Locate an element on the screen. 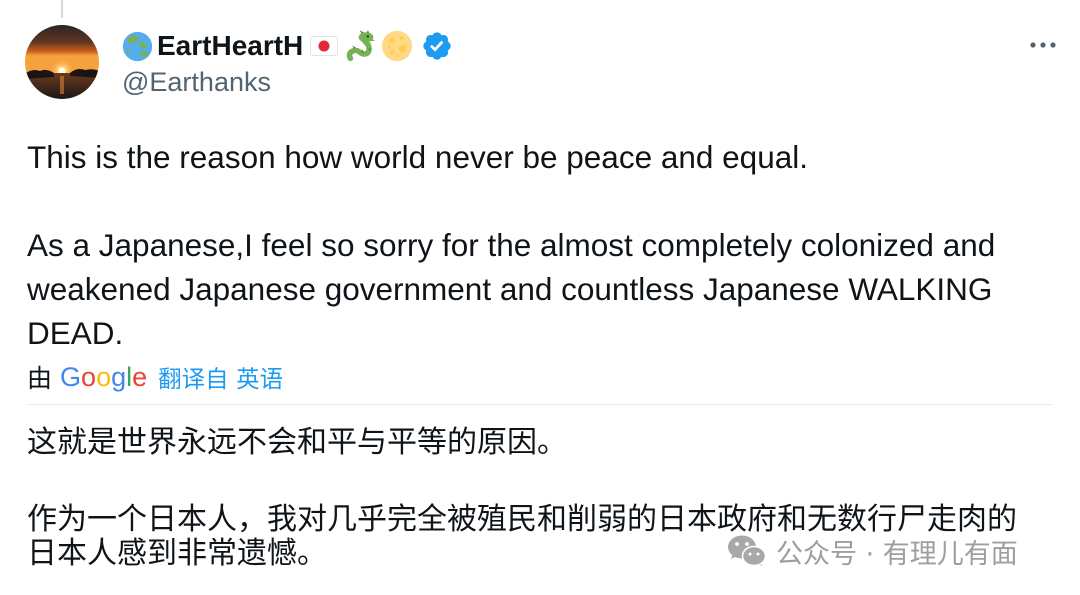 The width and height of the screenshot is (1080, 595). translated-from-link: 翻译自 英语 is located at coordinates (220, 377).